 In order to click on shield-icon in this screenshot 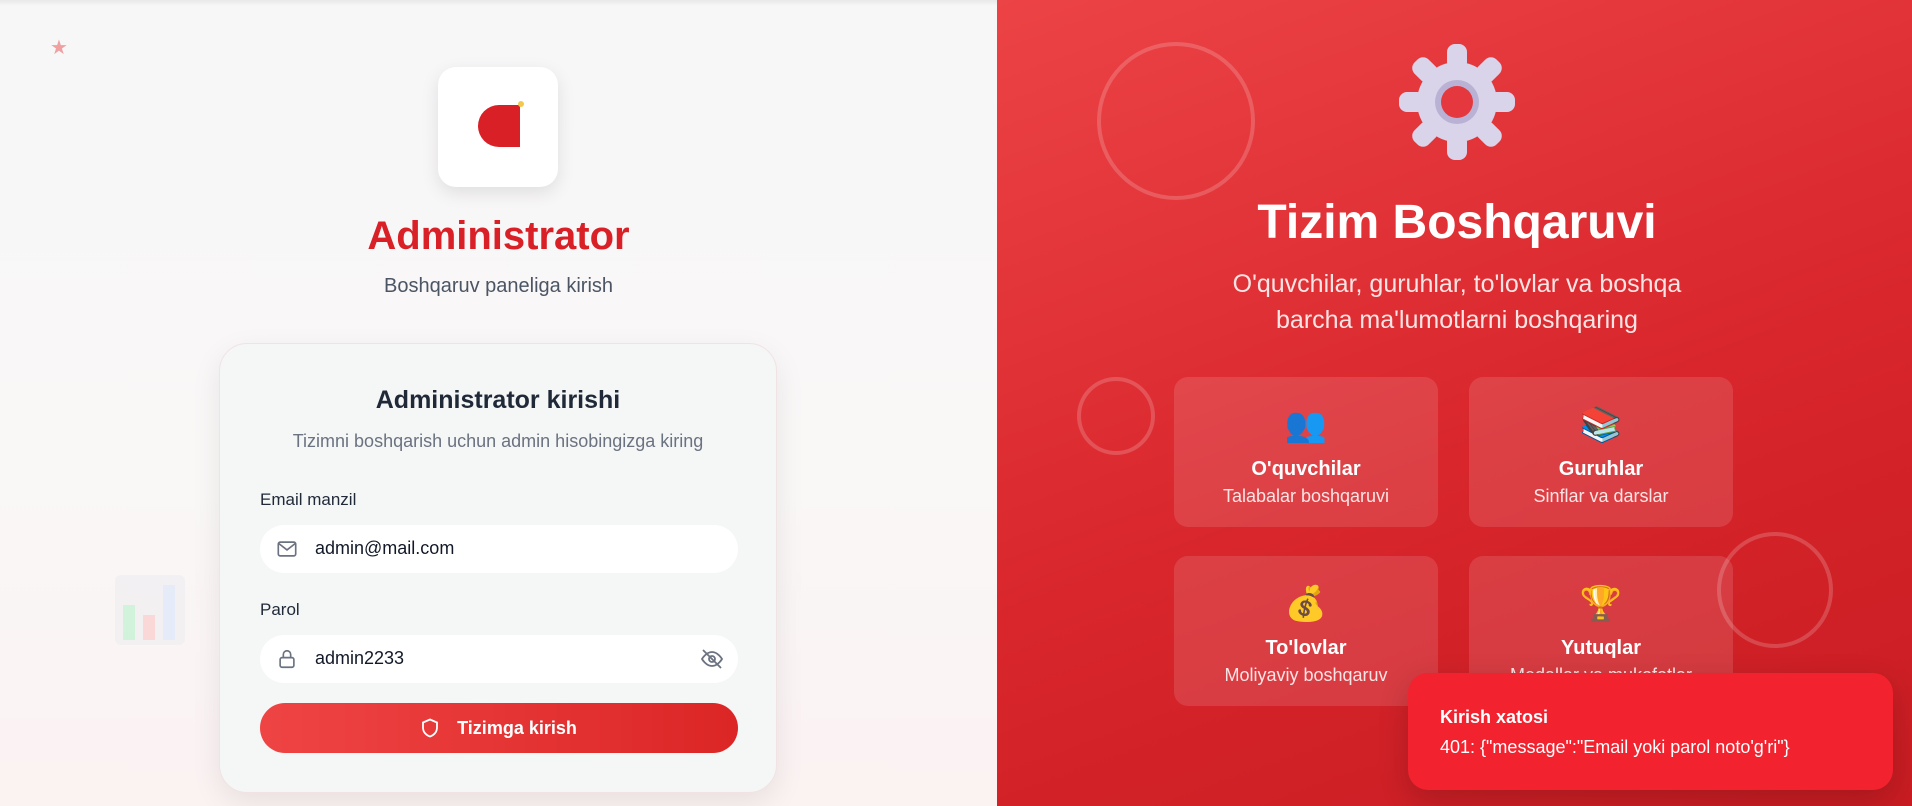, I will do `click(430, 728)`.